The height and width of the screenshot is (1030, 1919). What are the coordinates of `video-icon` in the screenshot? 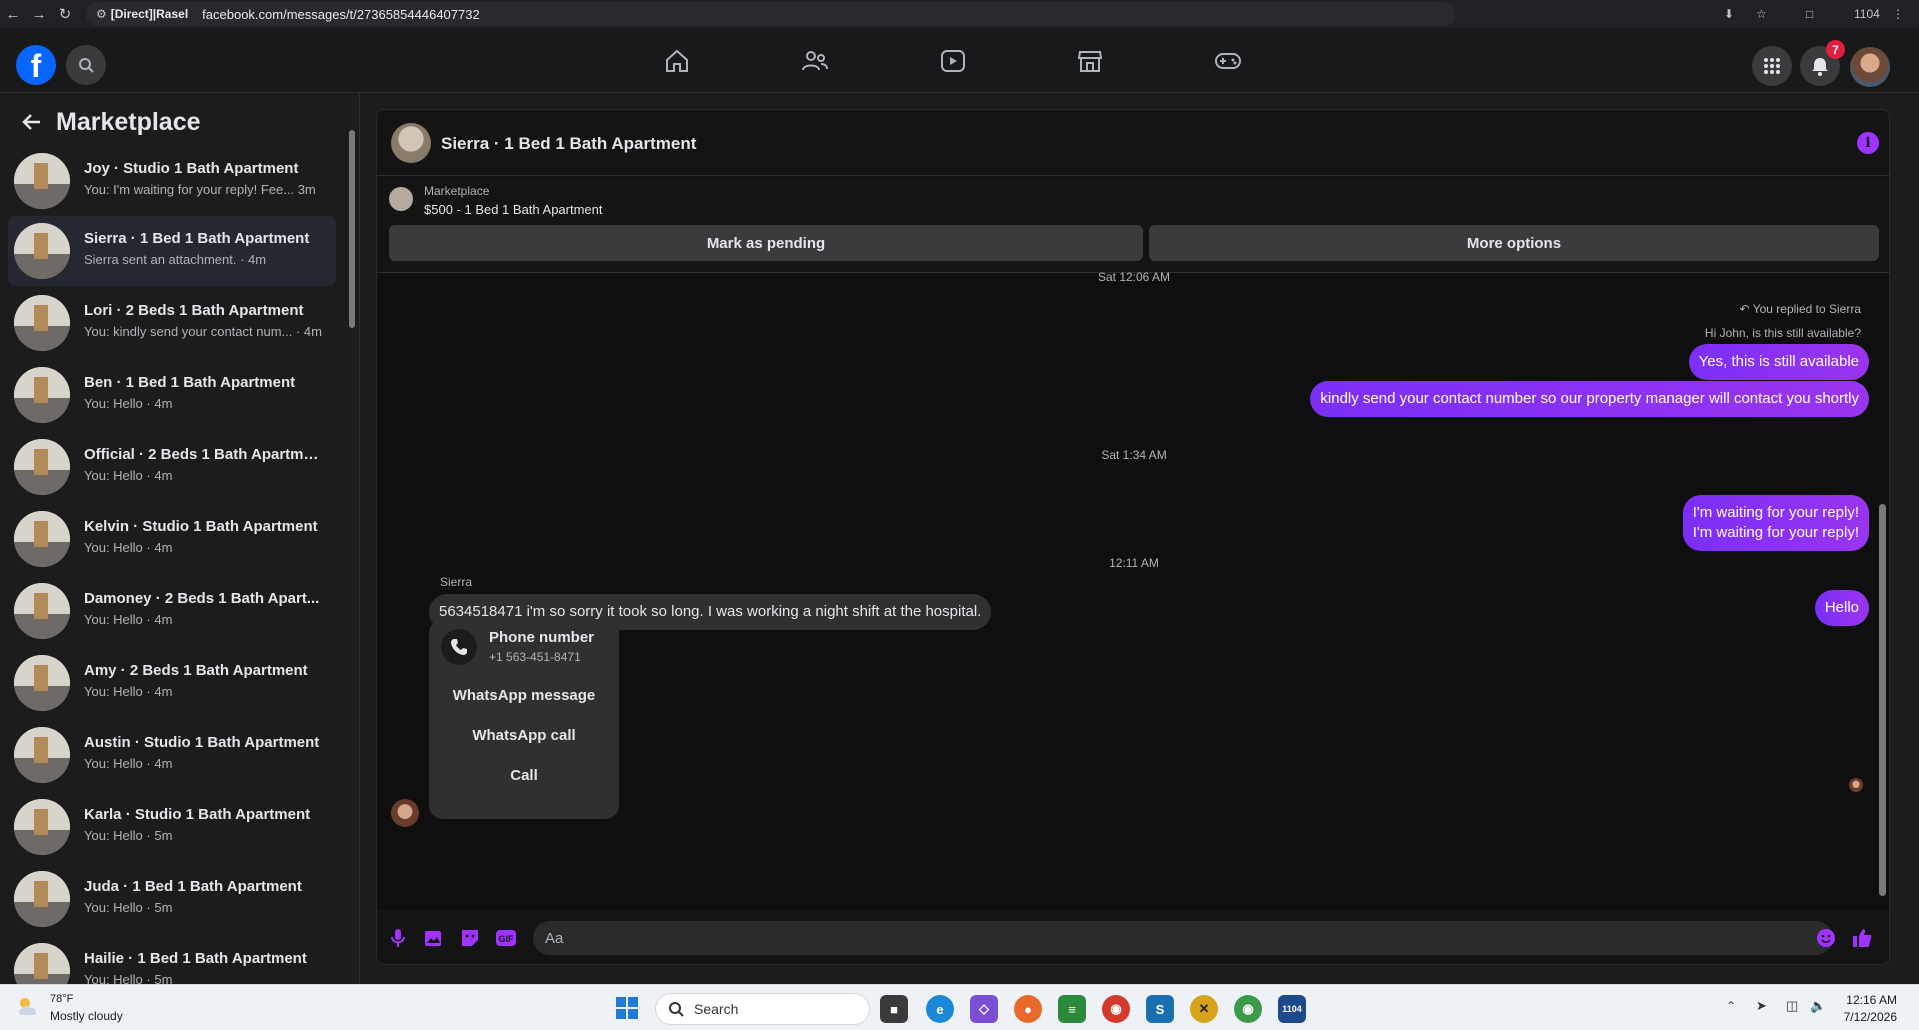 It's located at (953, 61).